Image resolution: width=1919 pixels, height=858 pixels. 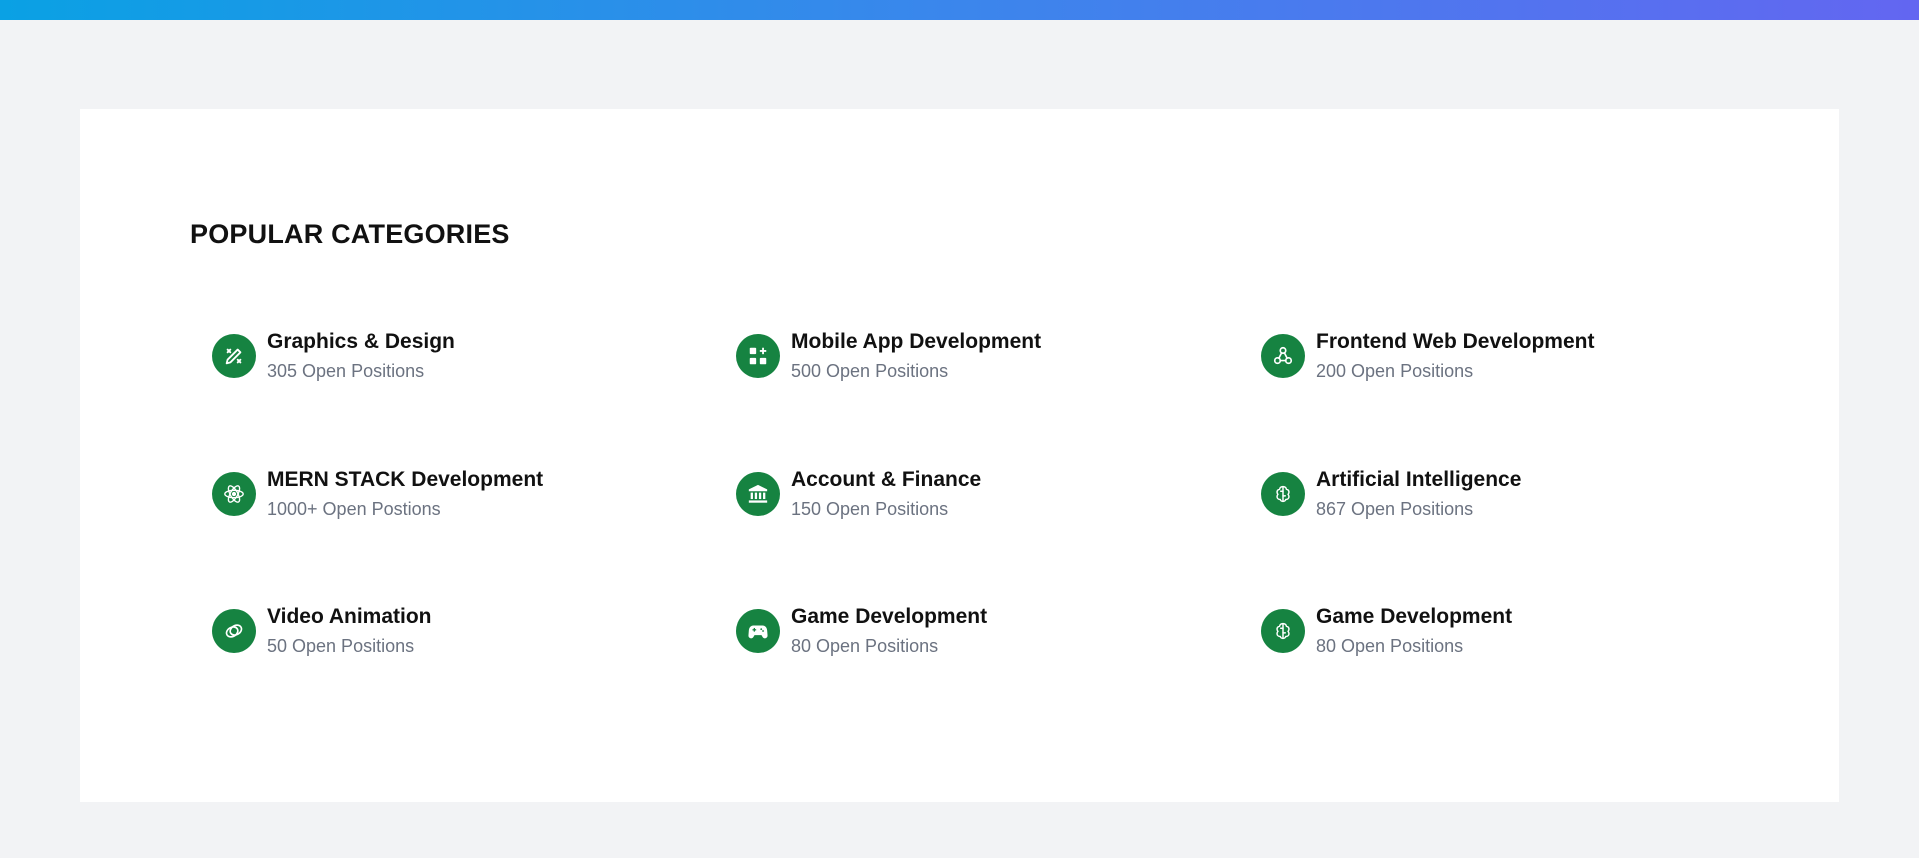 What do you see at coordinates (346, 371) in the screenshot?
I see `category-count: 305 Open Positions` at bounding box center [346, 371].